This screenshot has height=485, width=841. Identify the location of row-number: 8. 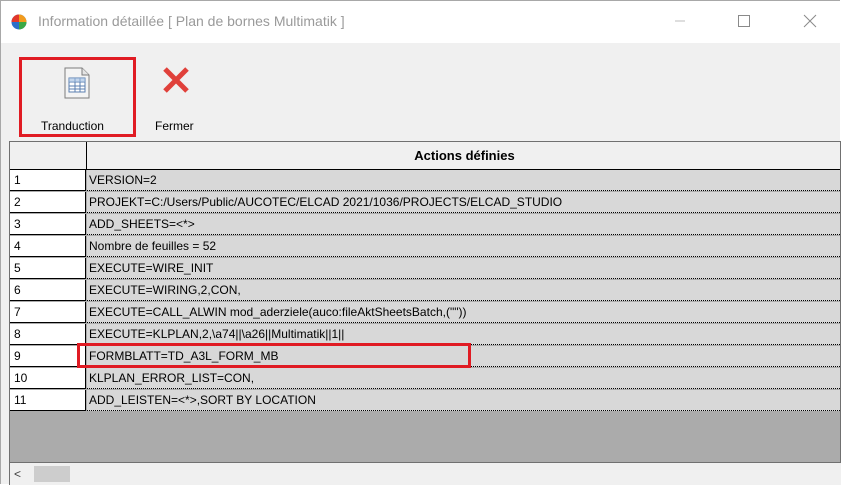
(48, 334).